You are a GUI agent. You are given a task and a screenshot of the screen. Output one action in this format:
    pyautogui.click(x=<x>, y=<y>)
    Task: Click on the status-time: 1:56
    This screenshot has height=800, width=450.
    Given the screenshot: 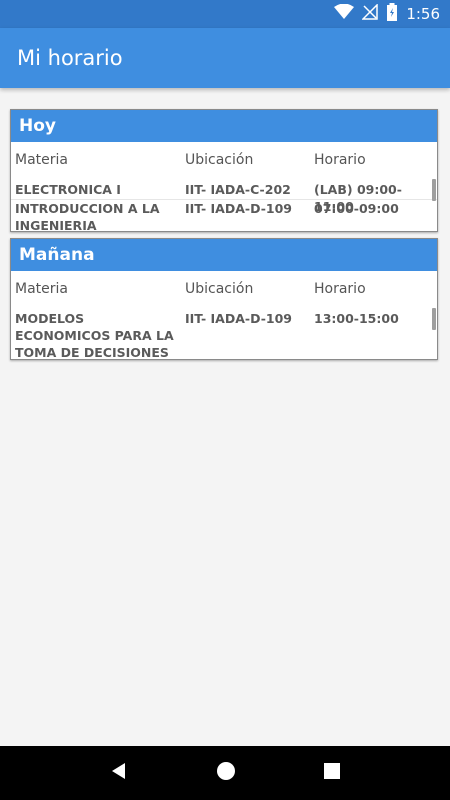 What is the action you would take?
    pyautogui.click(x=423, y=14)
    